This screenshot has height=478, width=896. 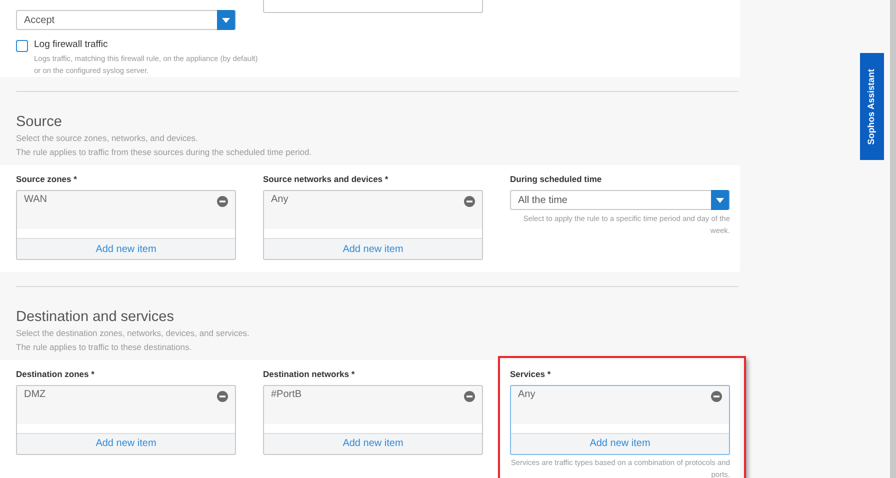 What do you see at coordinates (556, 179) in the screenshot?
I see `field-label: During scheduled time` at bounding box center [556, 179].